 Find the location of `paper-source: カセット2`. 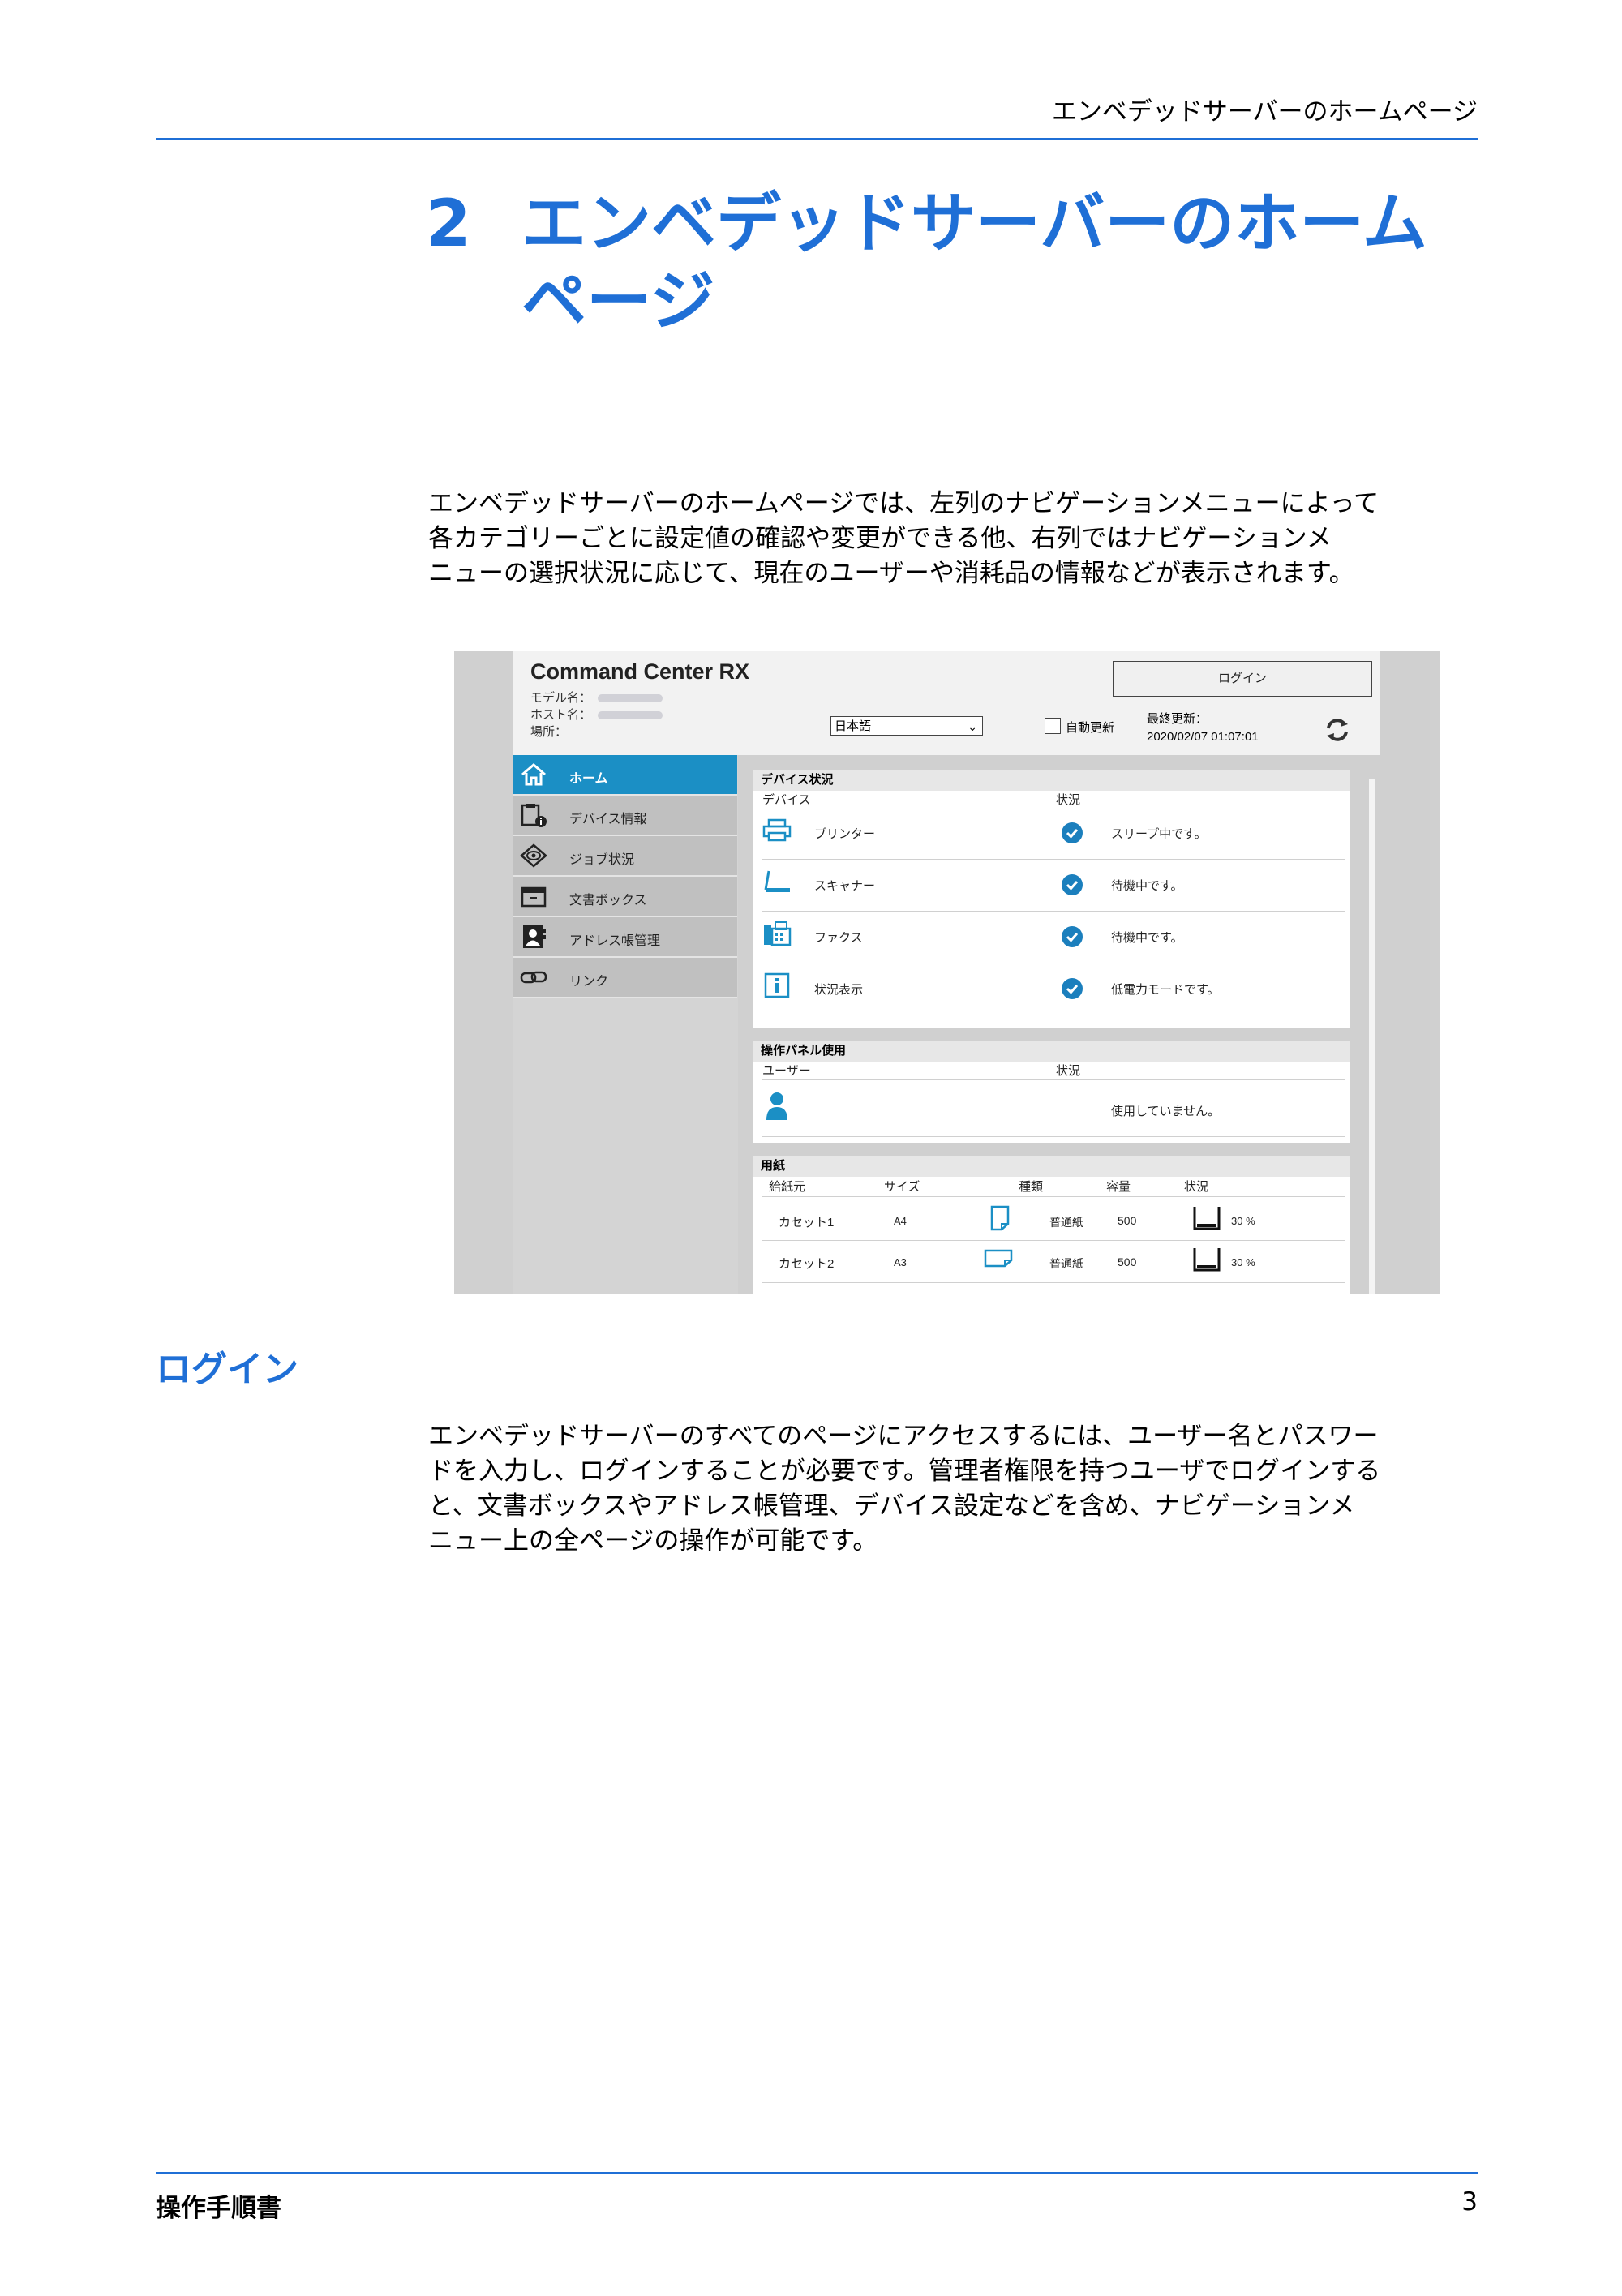

paper-source: カセット2 is located at coordinates (807, 1264).